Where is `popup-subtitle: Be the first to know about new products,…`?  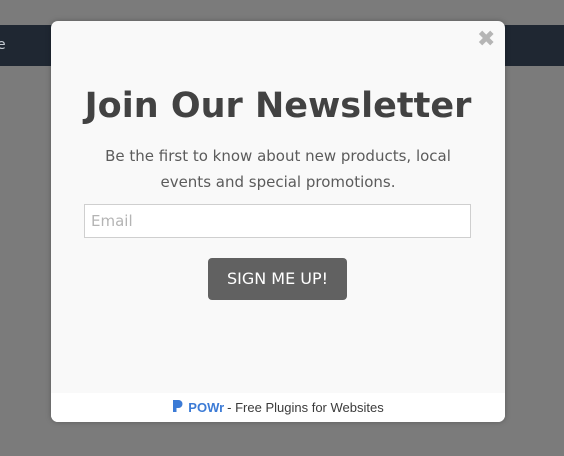
popup-subtitle: Be the first to know about new products,… is located at coordinates (278, 169).